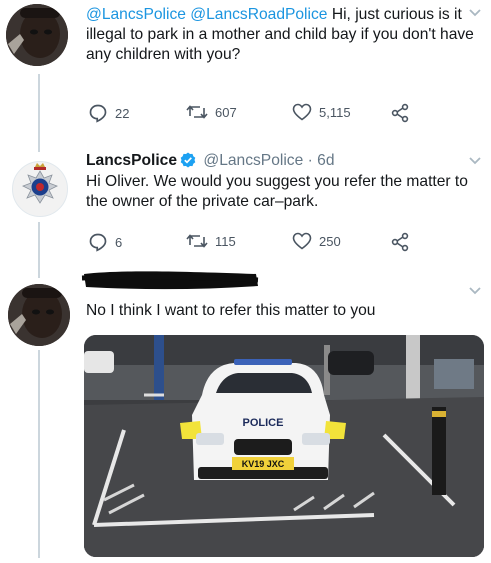 The image size is (491, 563). What do you see at coordinates (122, 113) in the screenshot?
I see `reply-count: 22` at bounding box center [122, 113].